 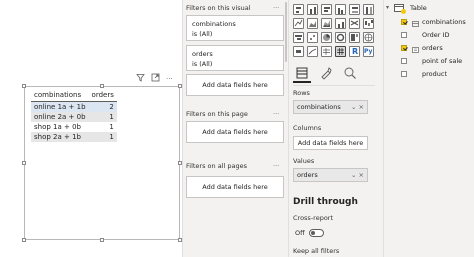 What do you see at coordinates (340, 9) in the screenshot?
I see `clustered-column-chart-icon` at bounding box center [340, 9].